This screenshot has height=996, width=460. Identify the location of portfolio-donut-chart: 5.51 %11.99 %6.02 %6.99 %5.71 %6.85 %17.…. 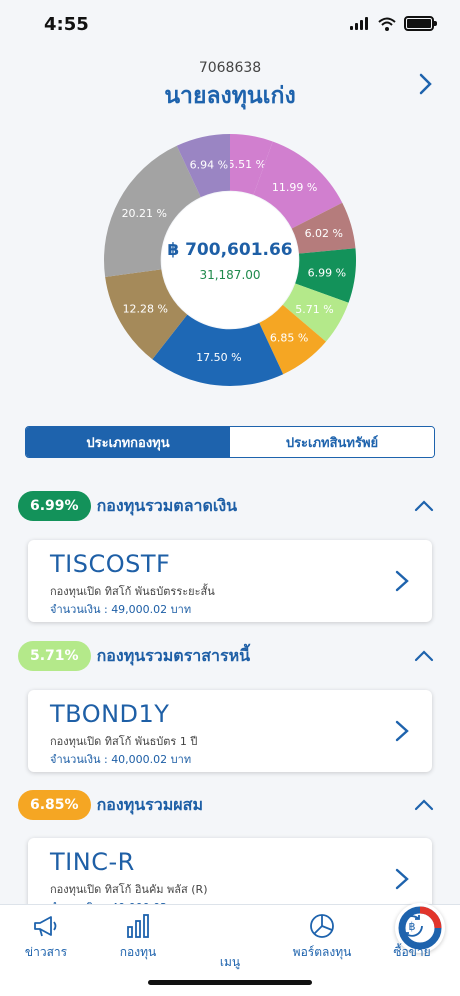
(230, 260).